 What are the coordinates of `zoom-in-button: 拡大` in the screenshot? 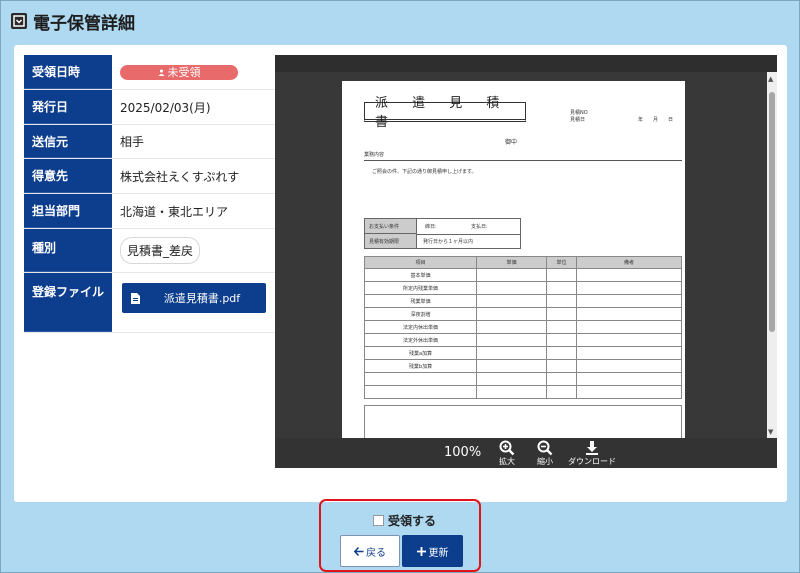 It's located at (507, 453).